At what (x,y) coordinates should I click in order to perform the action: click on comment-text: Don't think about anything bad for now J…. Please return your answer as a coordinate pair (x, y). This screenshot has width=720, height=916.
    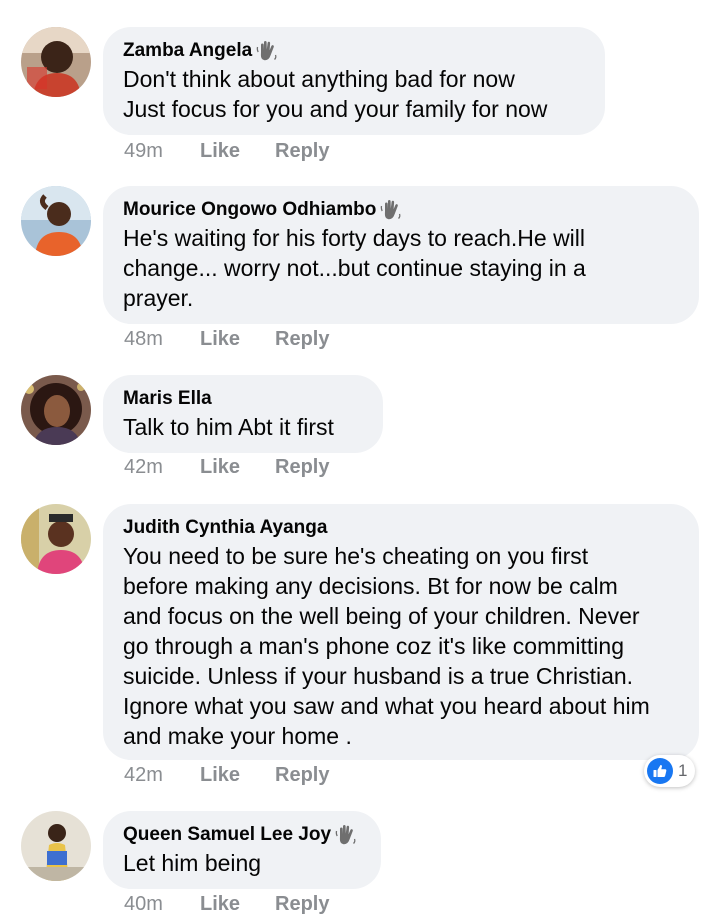
    Looking at the image, I should click on (335, 94).